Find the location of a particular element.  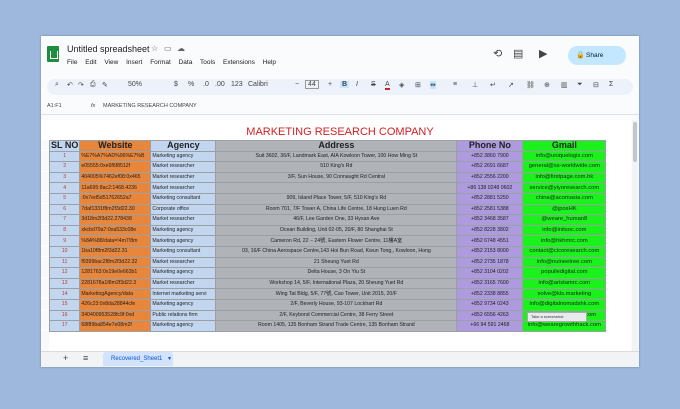

phone-cell: +852 6556 4263 is located at coordinates (490, 315).